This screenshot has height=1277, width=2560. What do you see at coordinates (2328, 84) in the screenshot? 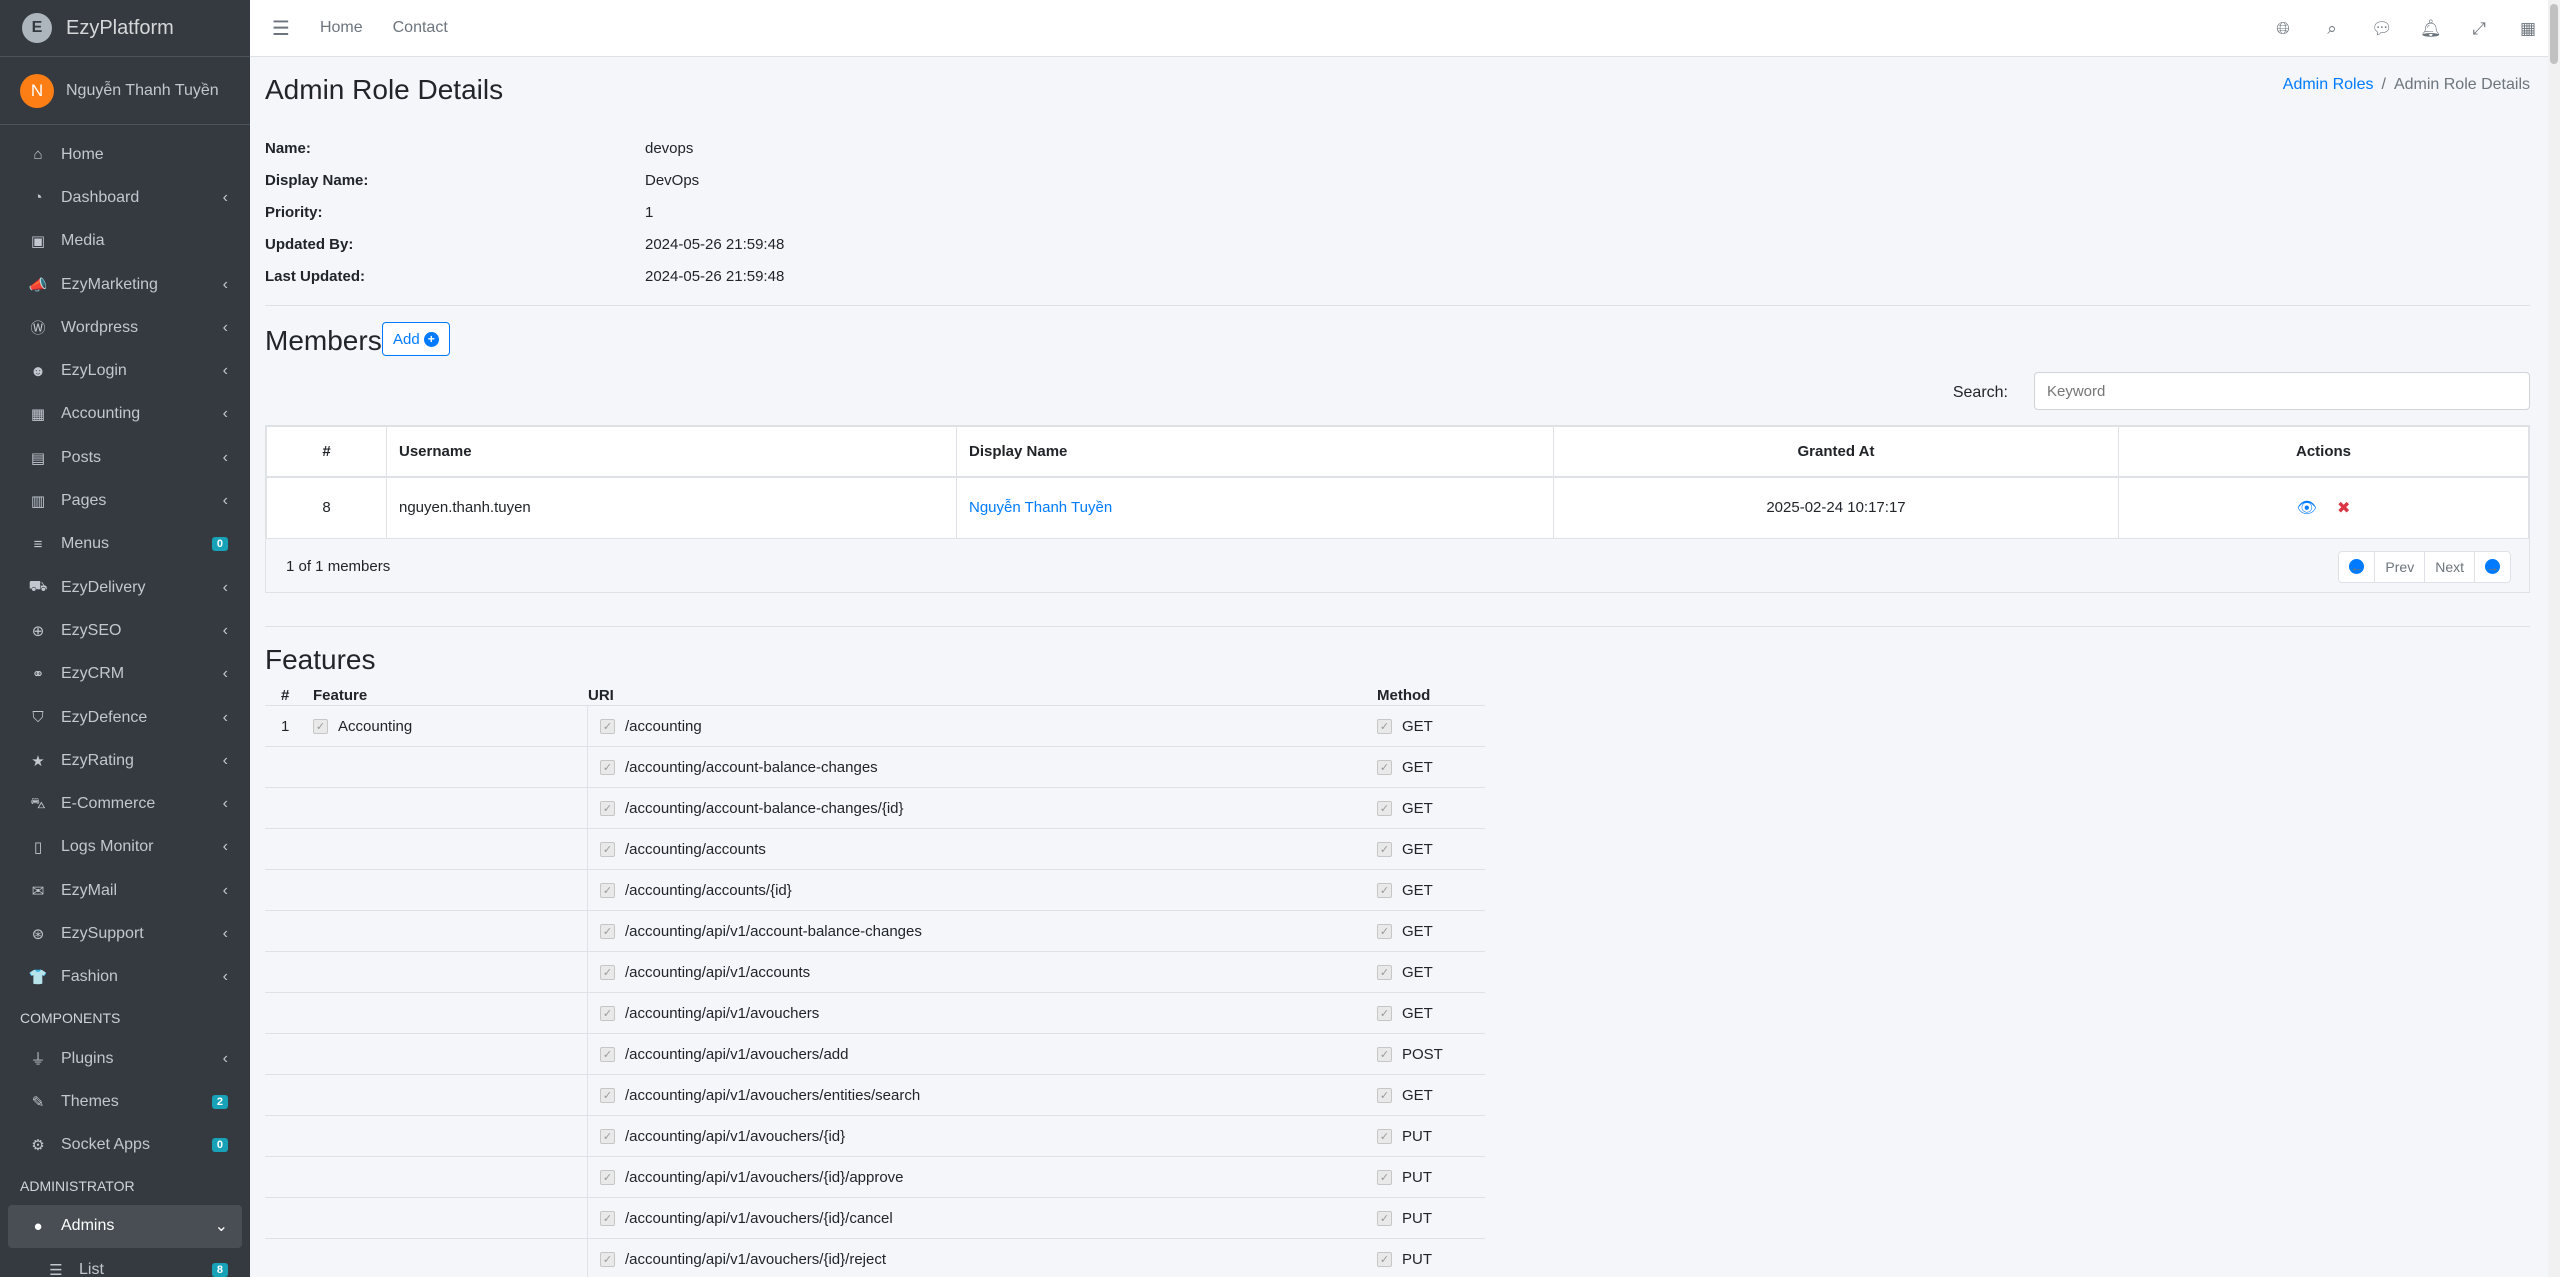
I see `breadcrumb-admin-roles-link: Admin Roles` at bounding box center [2328, 84].